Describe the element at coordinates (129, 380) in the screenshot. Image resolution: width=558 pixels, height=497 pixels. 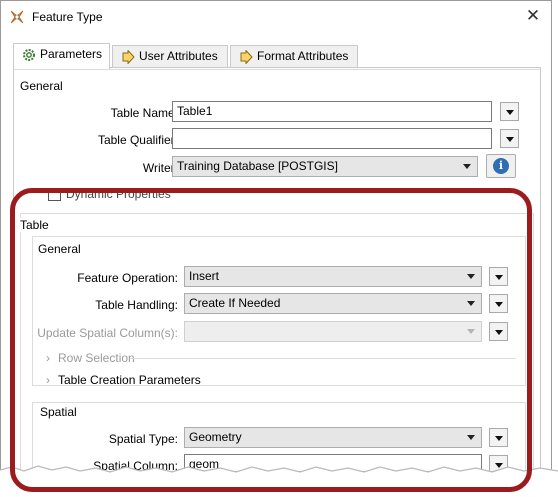
I see `table-creation-parameters-label: Table Creation Parameters` at that location.